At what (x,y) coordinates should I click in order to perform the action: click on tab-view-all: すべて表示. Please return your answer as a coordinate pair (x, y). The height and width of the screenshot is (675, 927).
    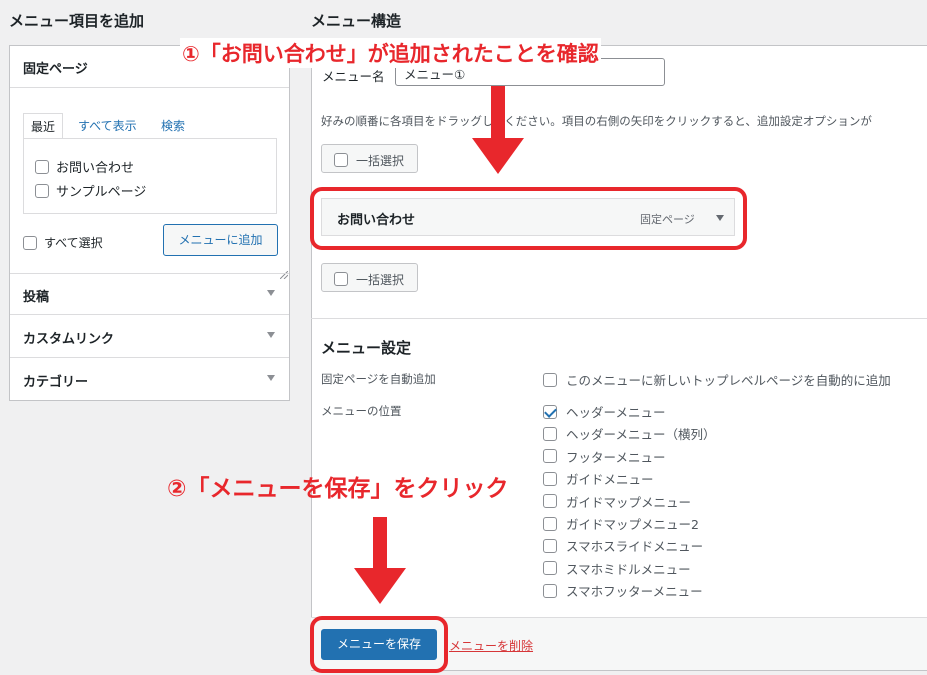
    Looking at the image, I should click on (107, 126).